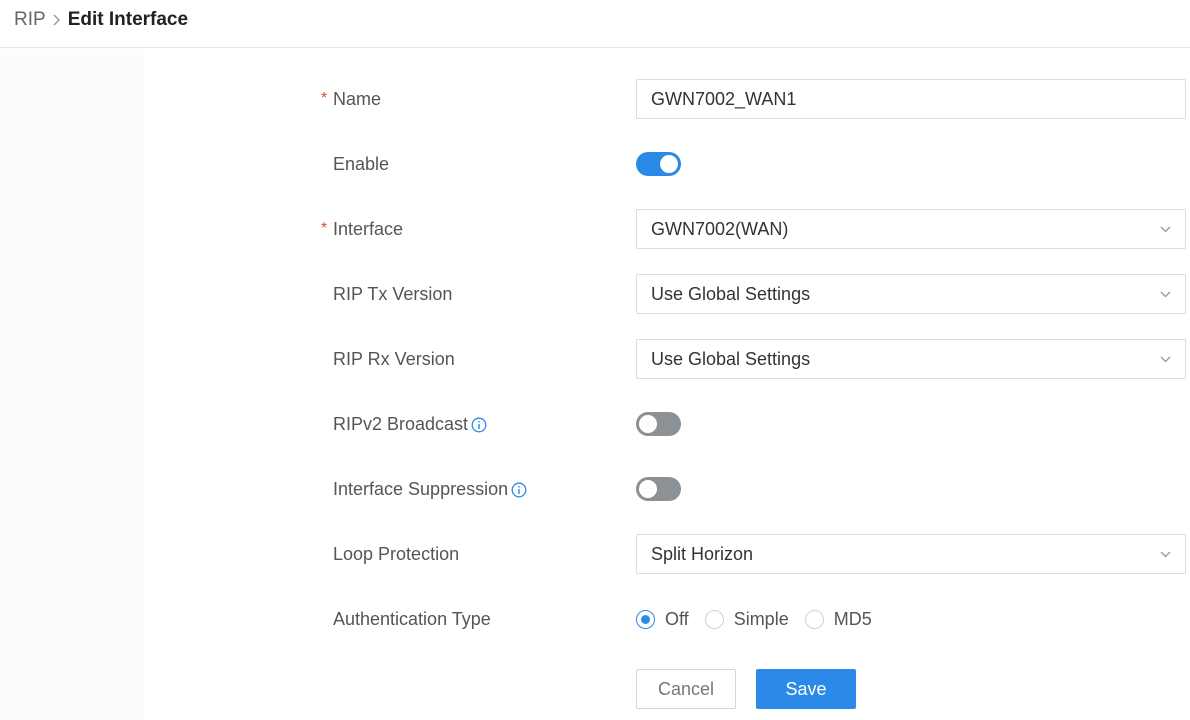  I want to click on interface-suppression-label-text: Interface Suppression, so click(421, 489).